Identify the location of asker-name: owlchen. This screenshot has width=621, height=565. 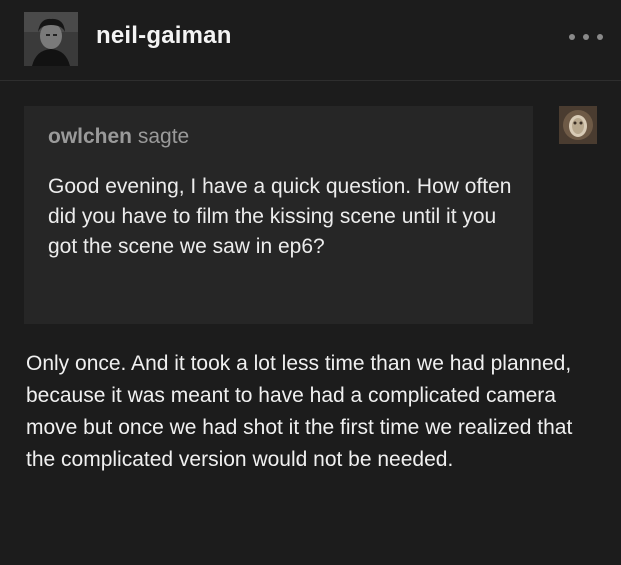
(90, 136).